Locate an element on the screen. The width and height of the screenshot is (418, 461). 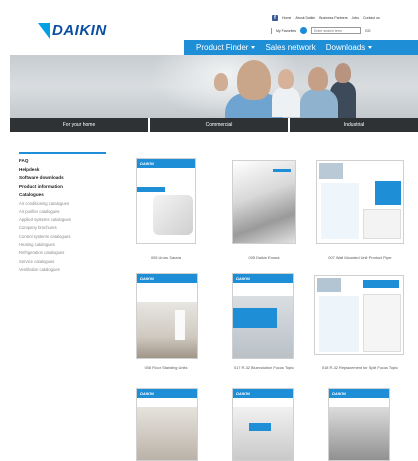
nav-label: Product Finder is located at coordinates (222, 47).